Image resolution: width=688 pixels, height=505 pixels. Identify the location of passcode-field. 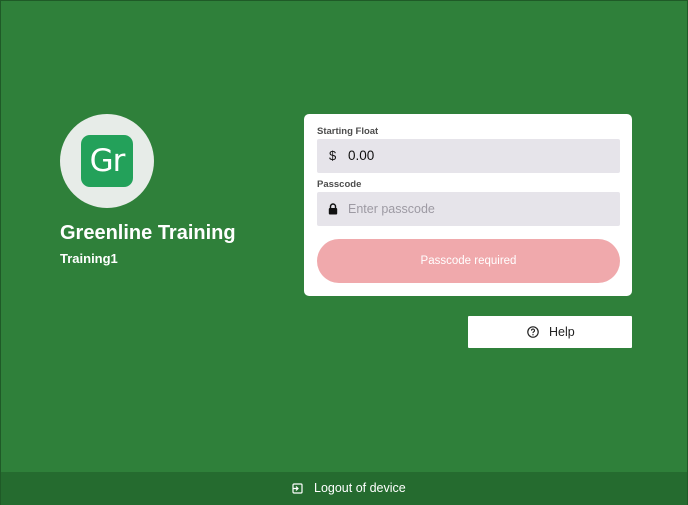
(468, 209).